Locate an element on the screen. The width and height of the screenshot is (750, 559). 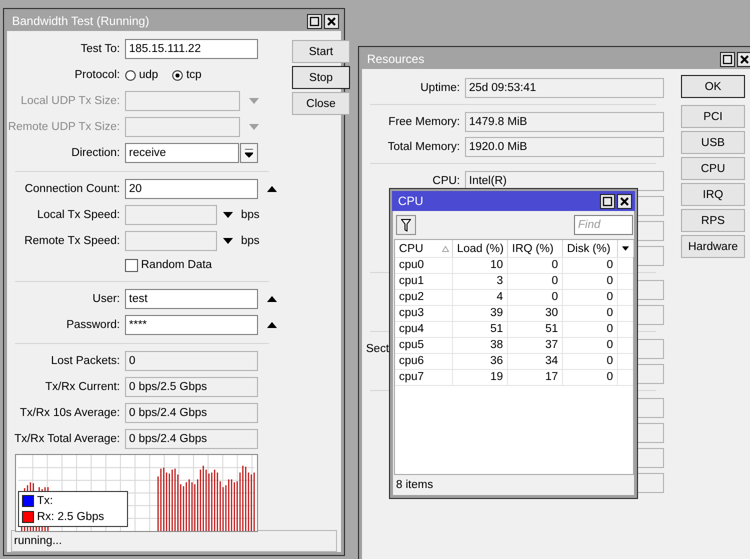
input-field: Intel(R) is located at coordinates (564, 180).